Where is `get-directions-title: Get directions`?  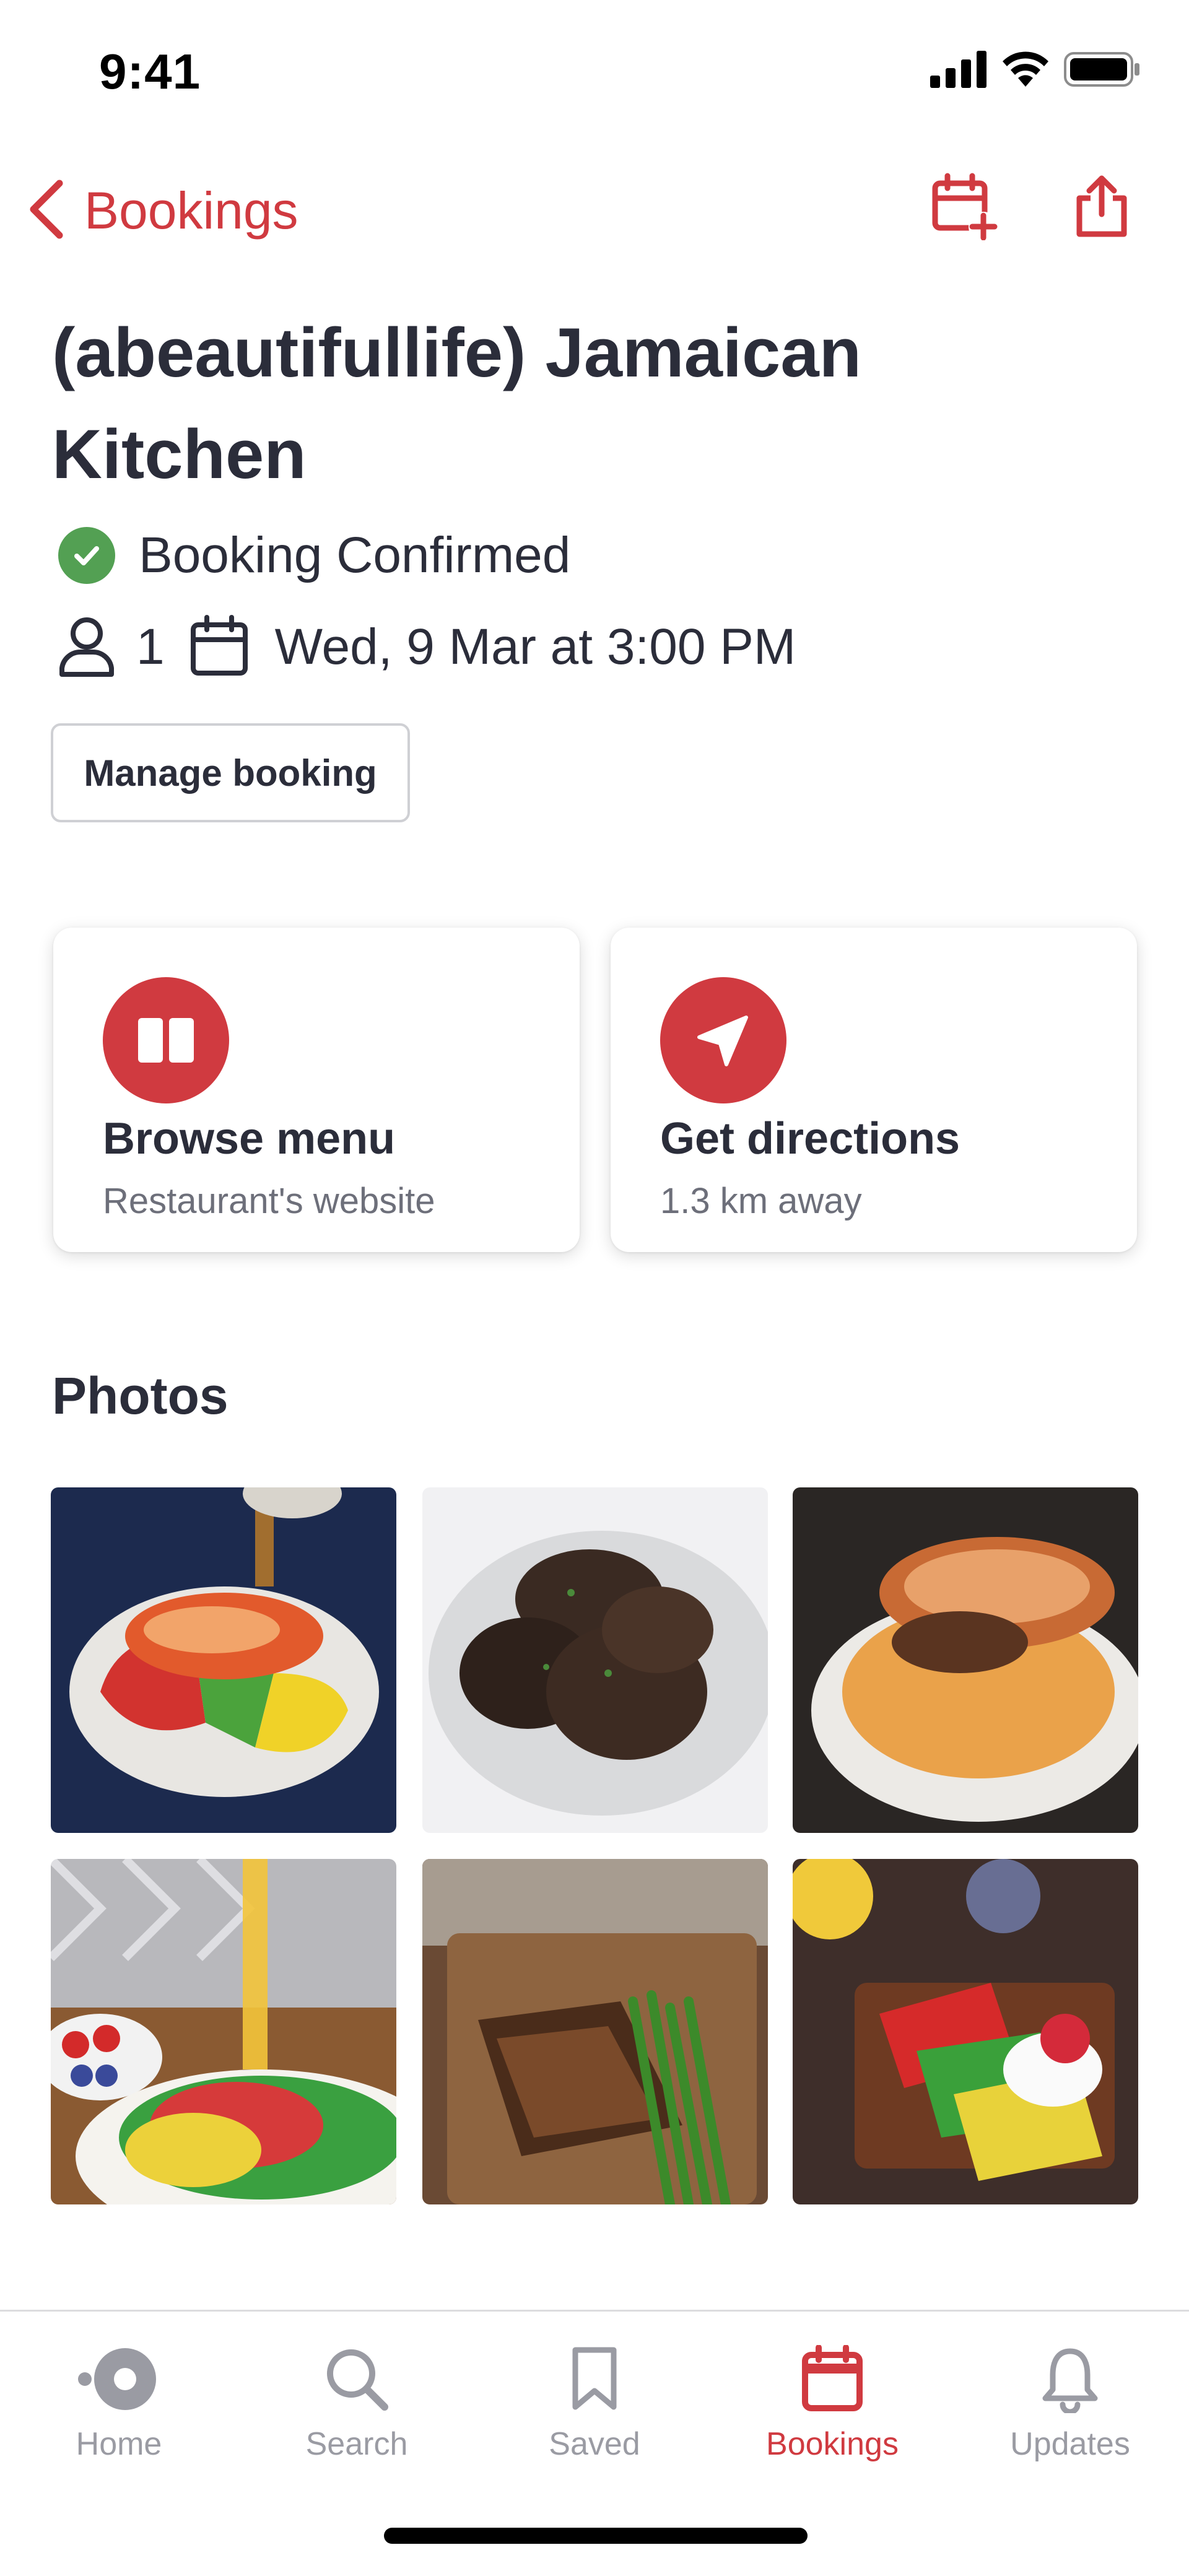
get-directions-title: Get directions is located at coordinates (810, 1139).